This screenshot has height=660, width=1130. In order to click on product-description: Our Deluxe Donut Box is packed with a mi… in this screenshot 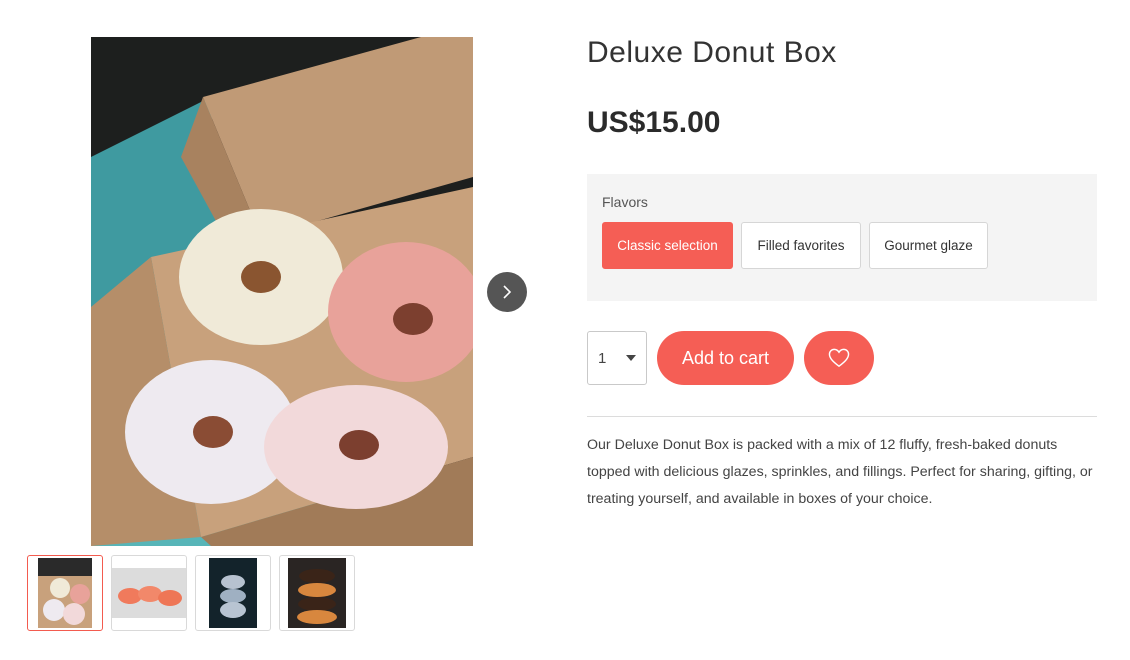, I will do `click(840, 472)`.